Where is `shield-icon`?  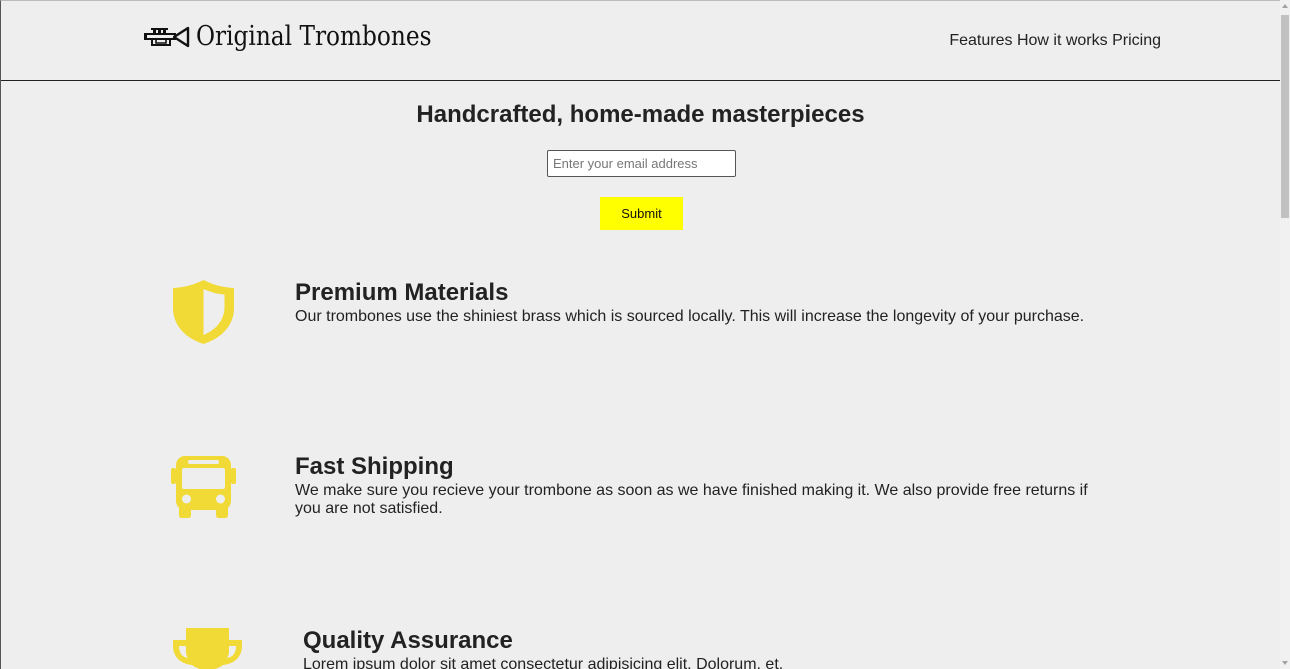
shield-icon is located at coordinates (203, 314).